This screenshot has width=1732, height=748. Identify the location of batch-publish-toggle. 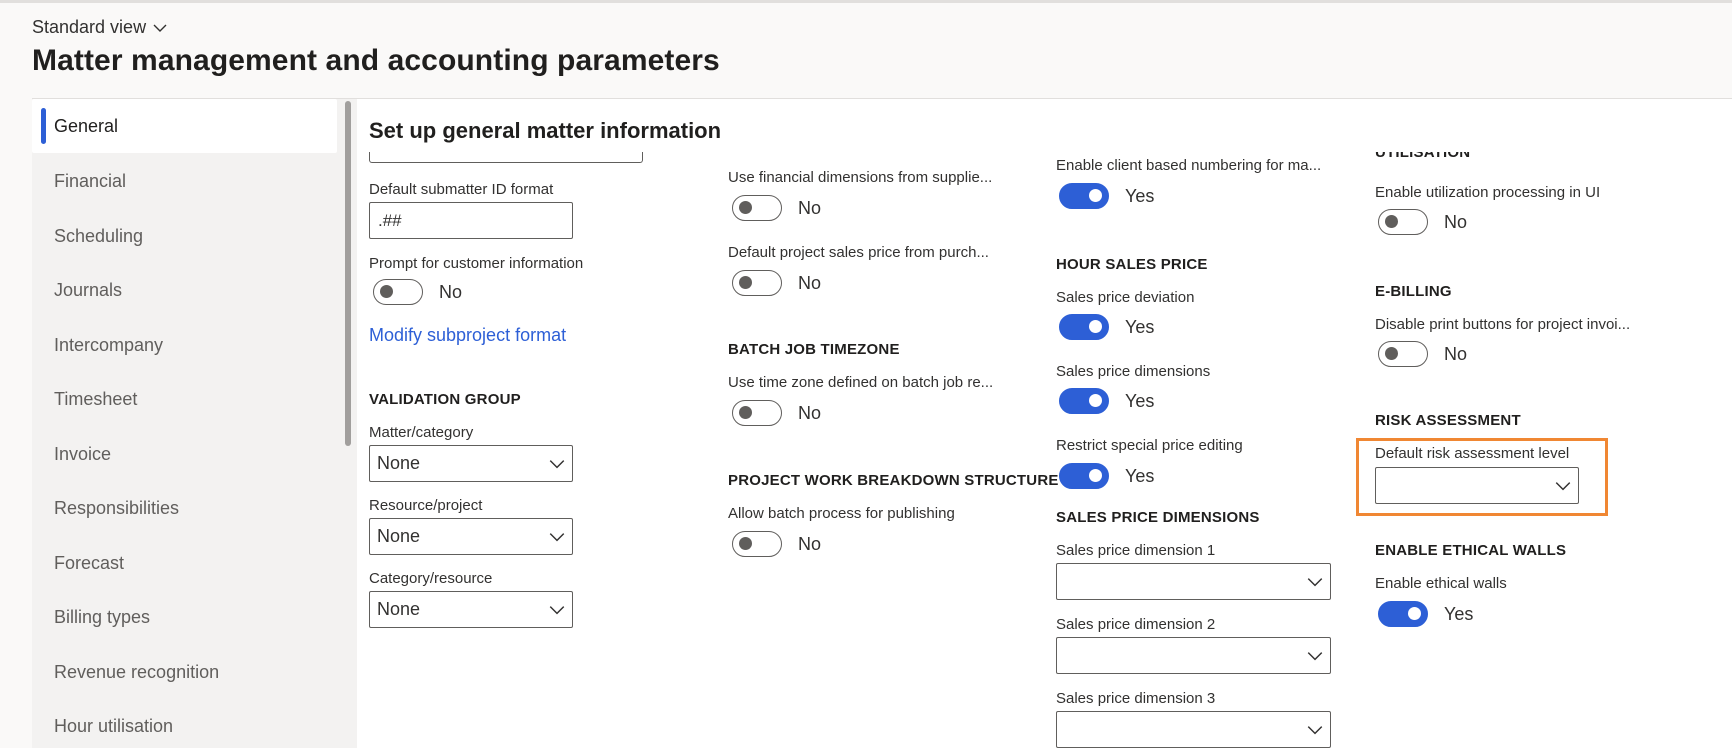
(757, 544).